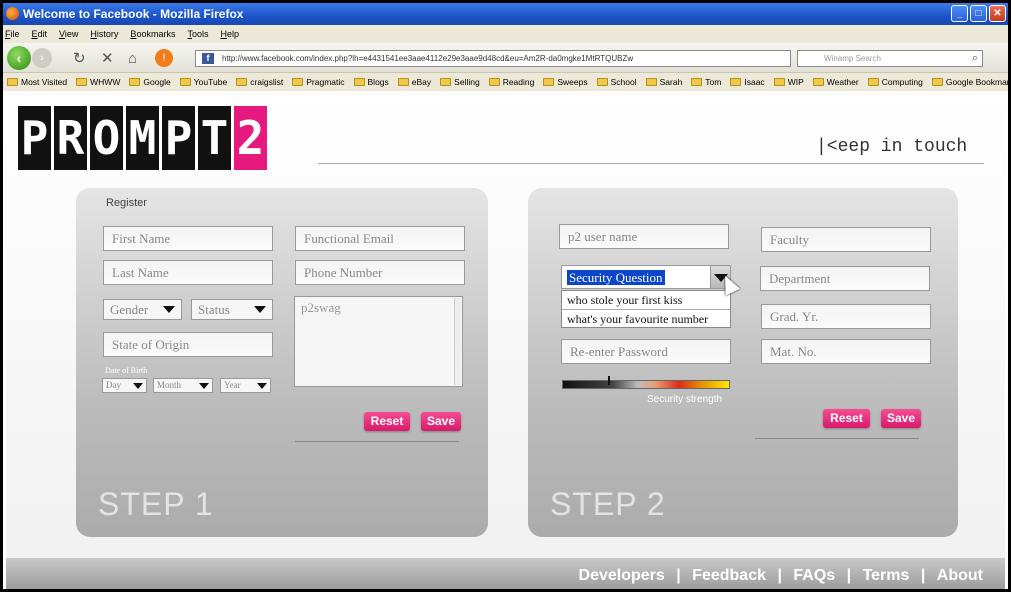  I want to click on email-input: Functional Email, so click(380, 238).